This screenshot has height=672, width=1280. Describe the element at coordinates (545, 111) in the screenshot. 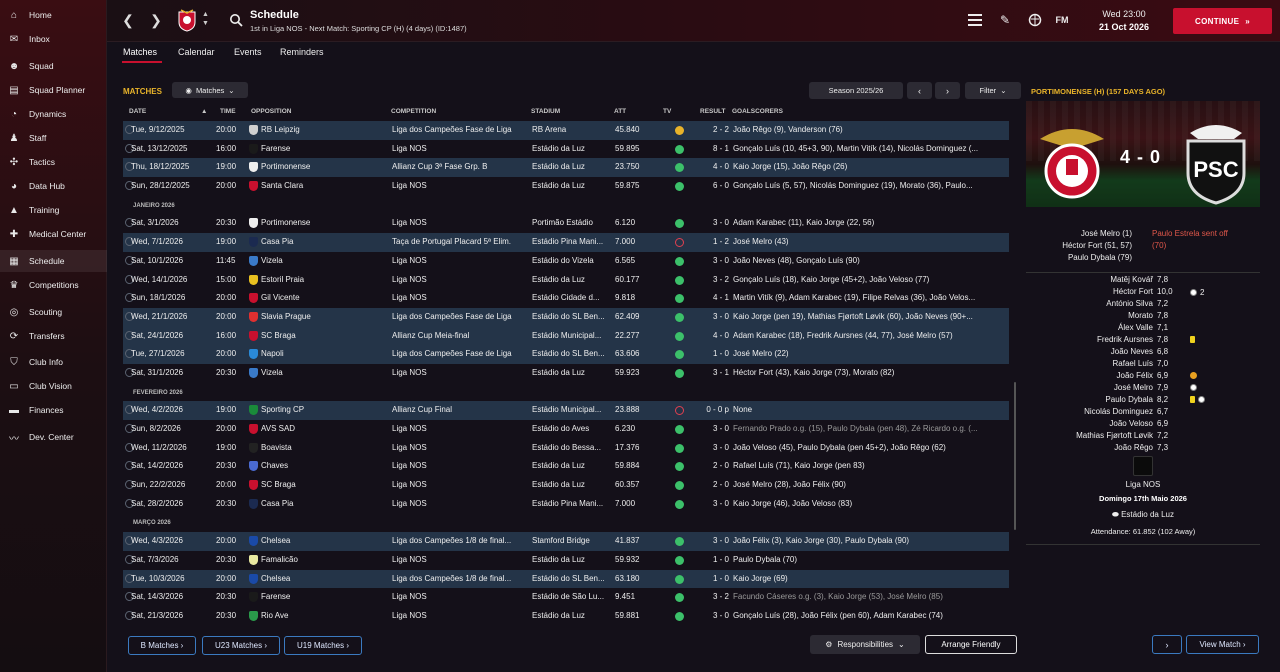

I see `col-stadium: STADIUM` at that location.